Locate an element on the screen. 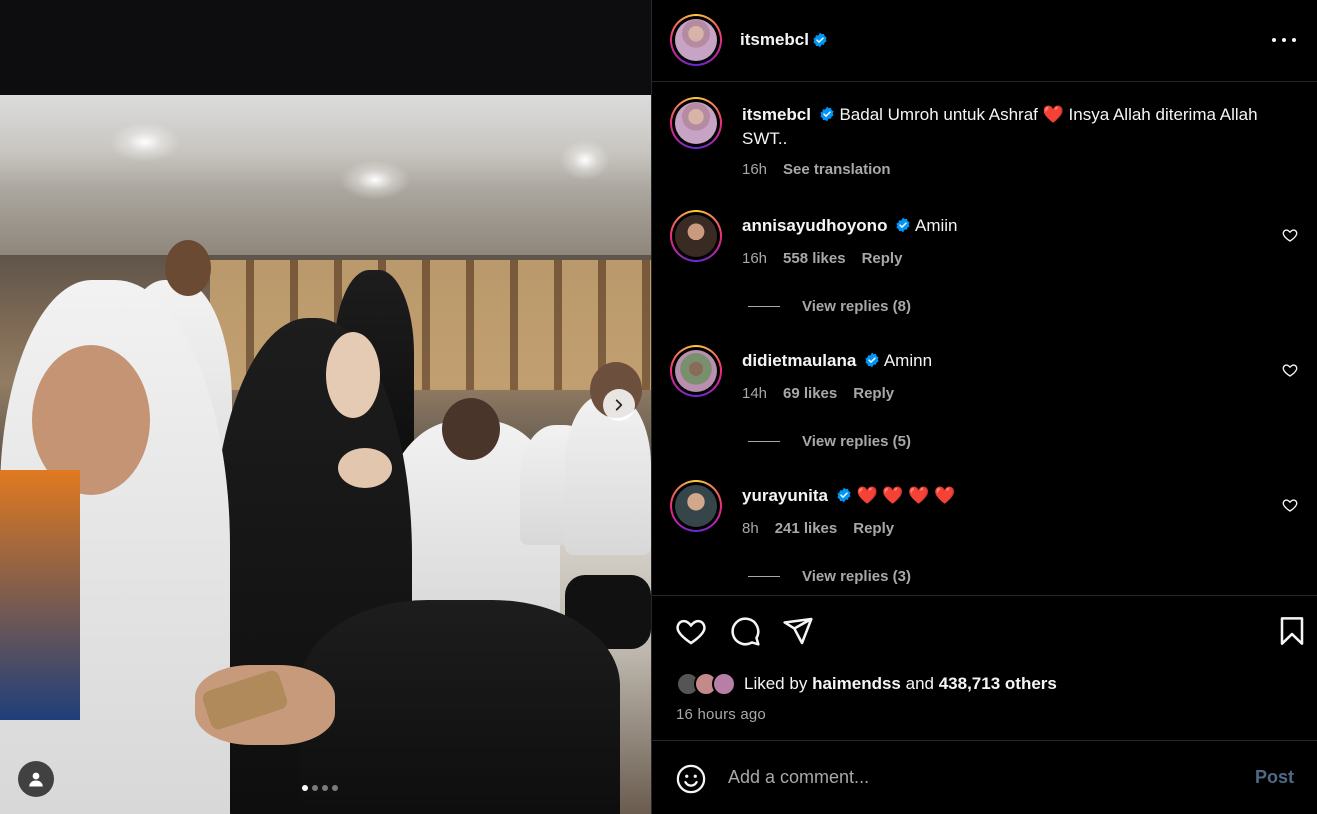  heart-emoji: ❤️ is located at coordinates (1053, 114).